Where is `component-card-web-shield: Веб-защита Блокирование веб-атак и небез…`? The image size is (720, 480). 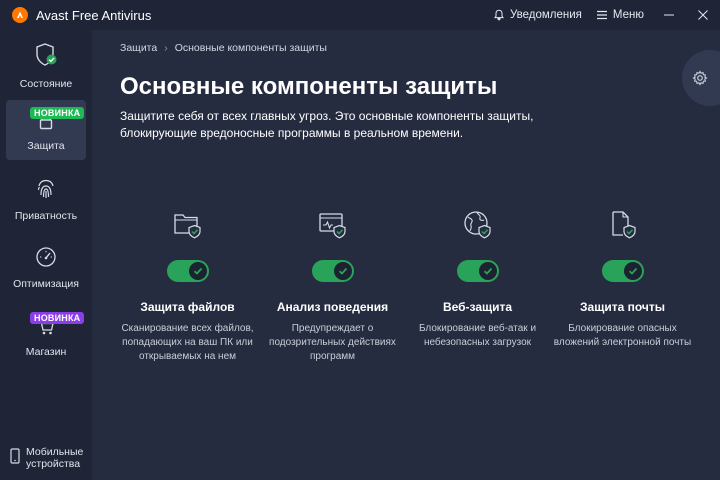
component-card-web-shield: Веб-защита Блокирование веб-атак и небез… is located at coordinates (477, 275).